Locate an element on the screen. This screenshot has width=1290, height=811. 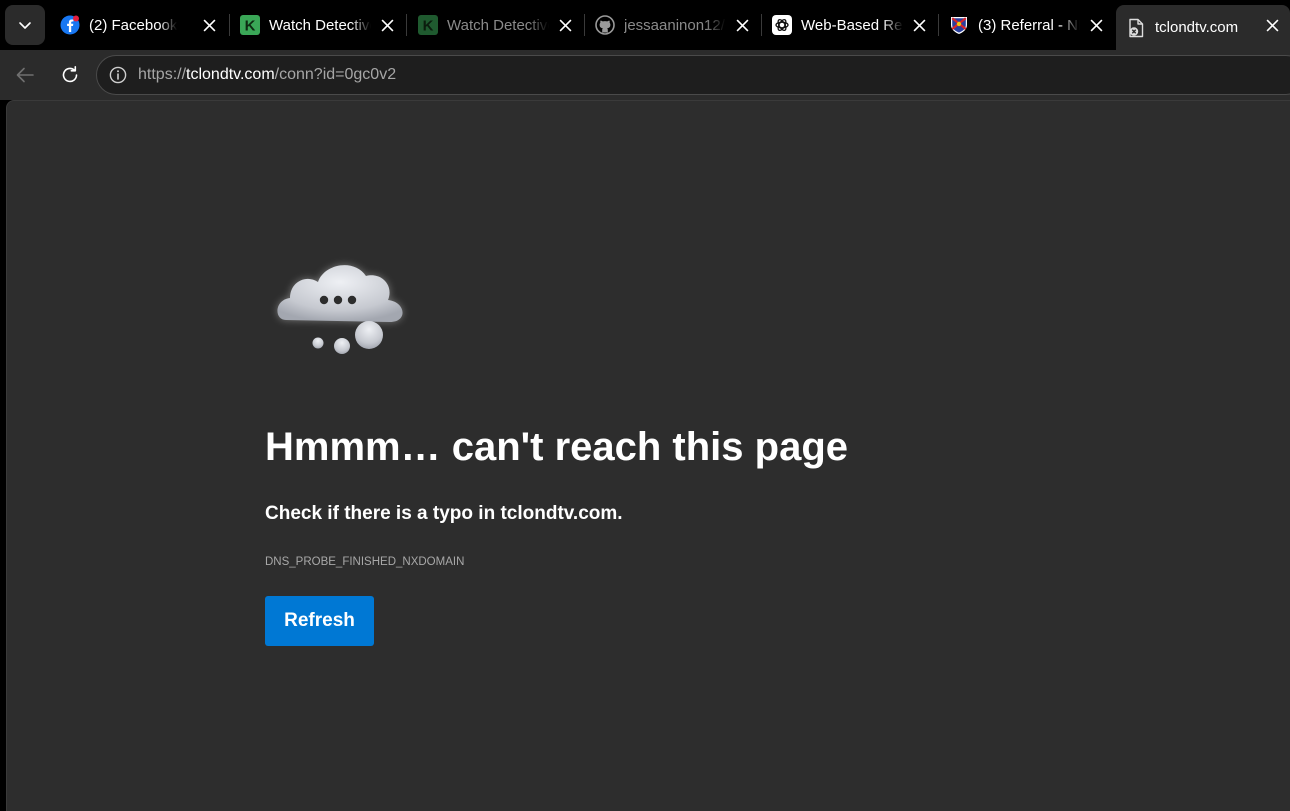
tab-referral: (3) Referral - NEU is located at coordinates (1026, 25).